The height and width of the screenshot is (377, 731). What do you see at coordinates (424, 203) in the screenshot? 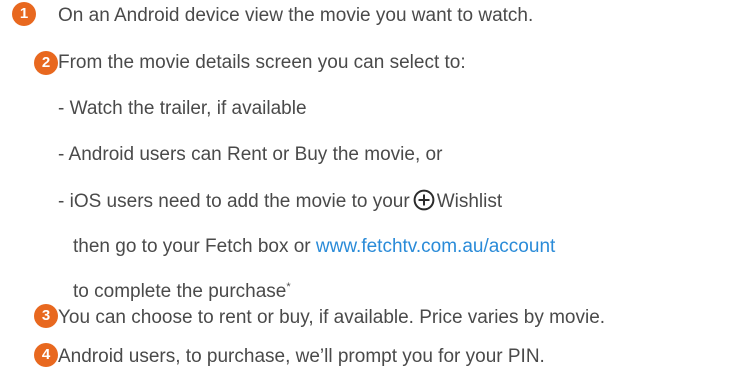
I see `plus-circle-icon` at bounding box center [424, 203].